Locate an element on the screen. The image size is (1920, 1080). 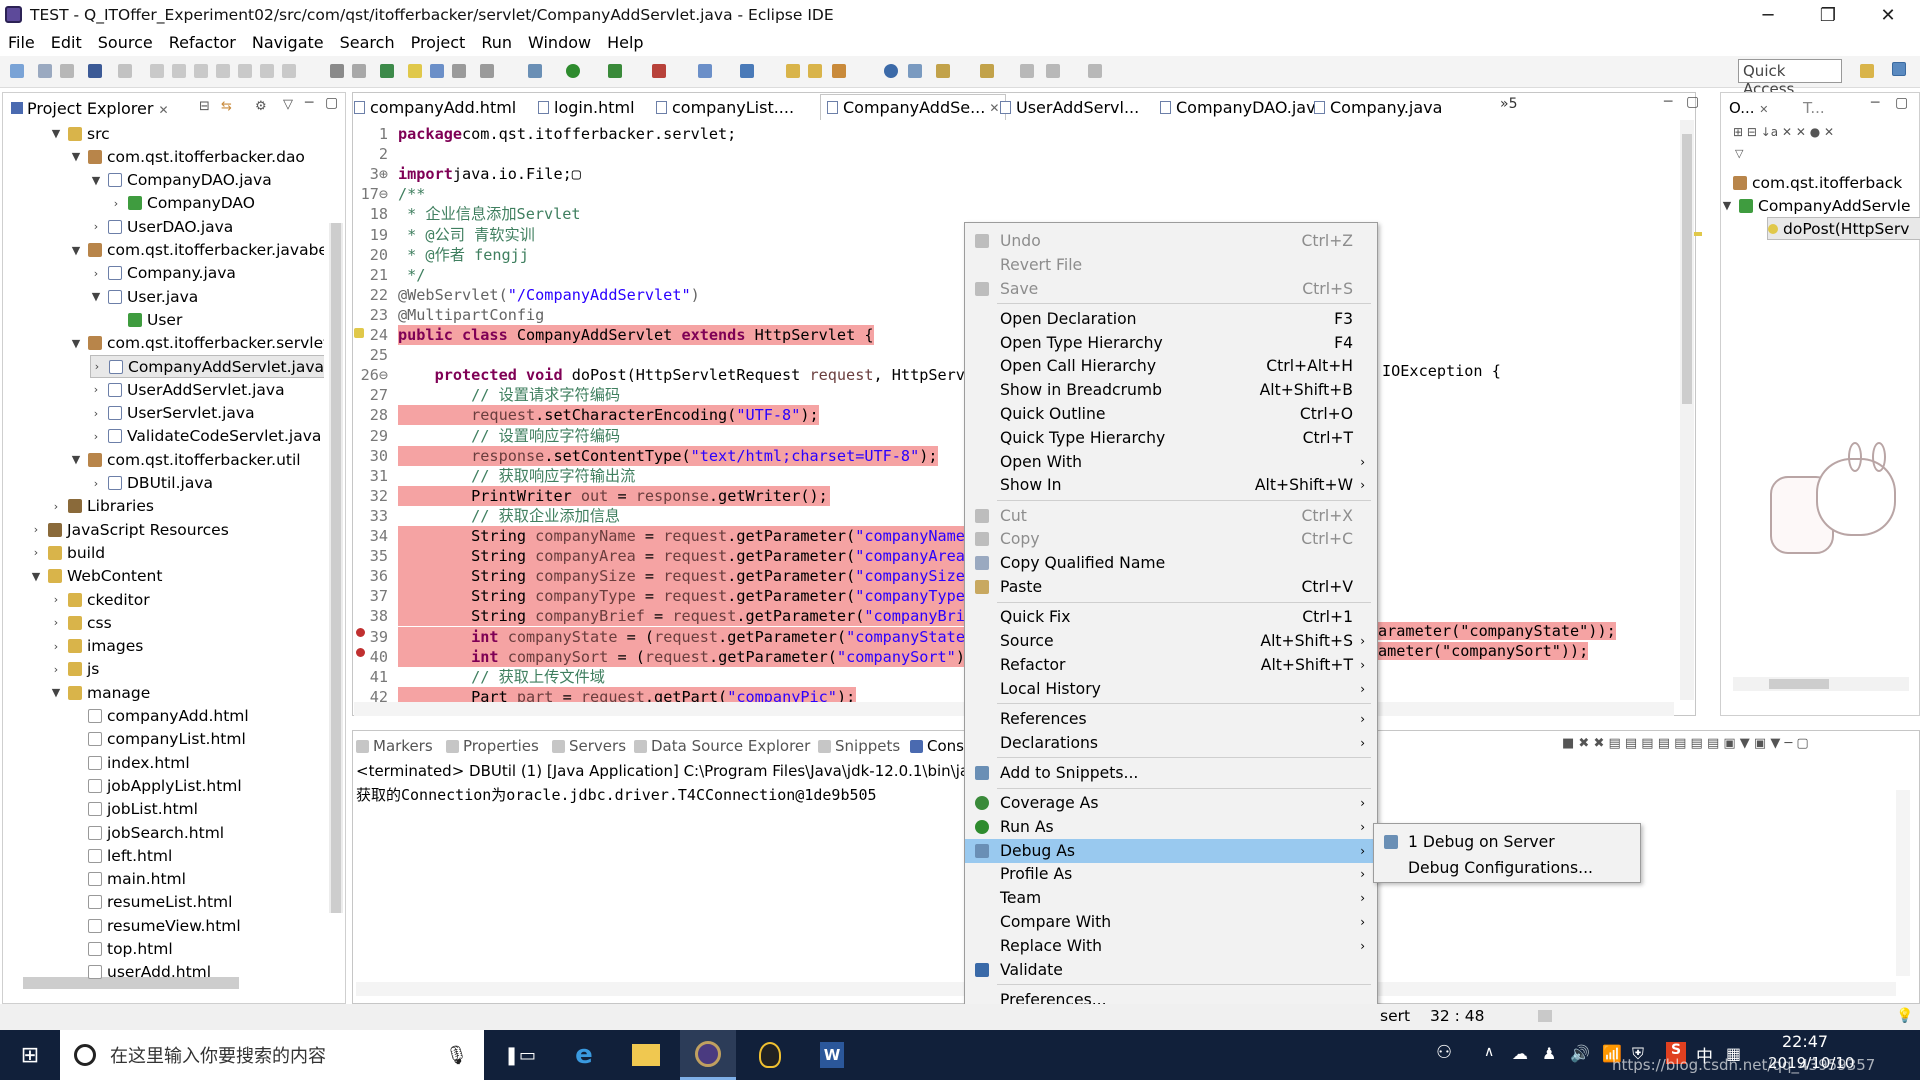
quick-outline-menu-item: Quick Outline Ctrl+O is located at coordinates (1171, 414).